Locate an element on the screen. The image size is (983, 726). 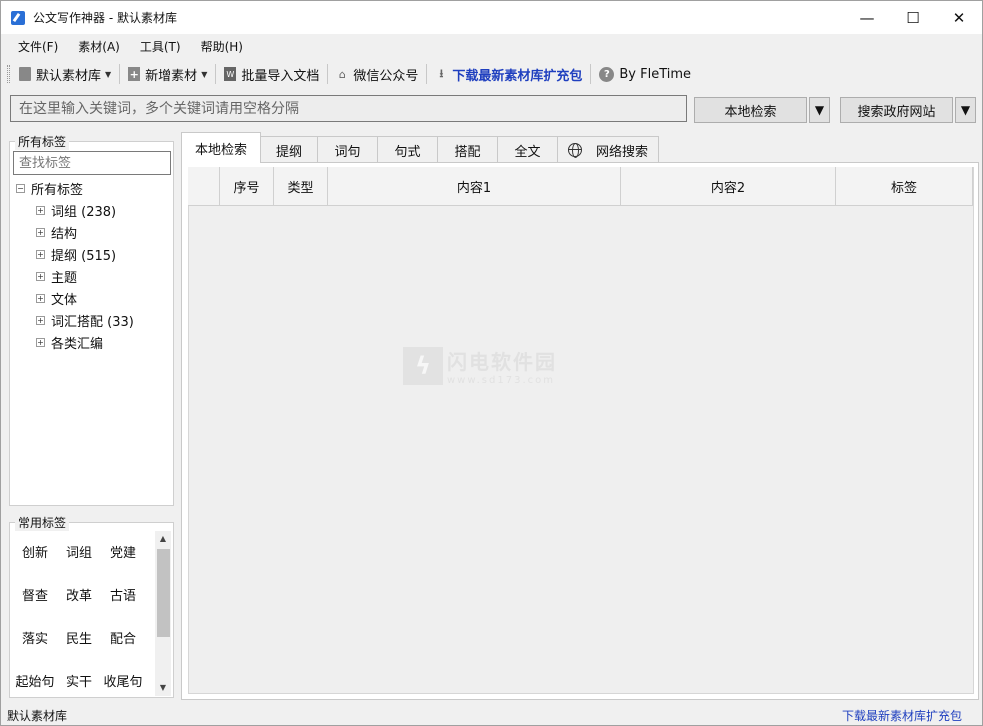
tab-collocations: 搭配 is located at coordinates (467, 149).